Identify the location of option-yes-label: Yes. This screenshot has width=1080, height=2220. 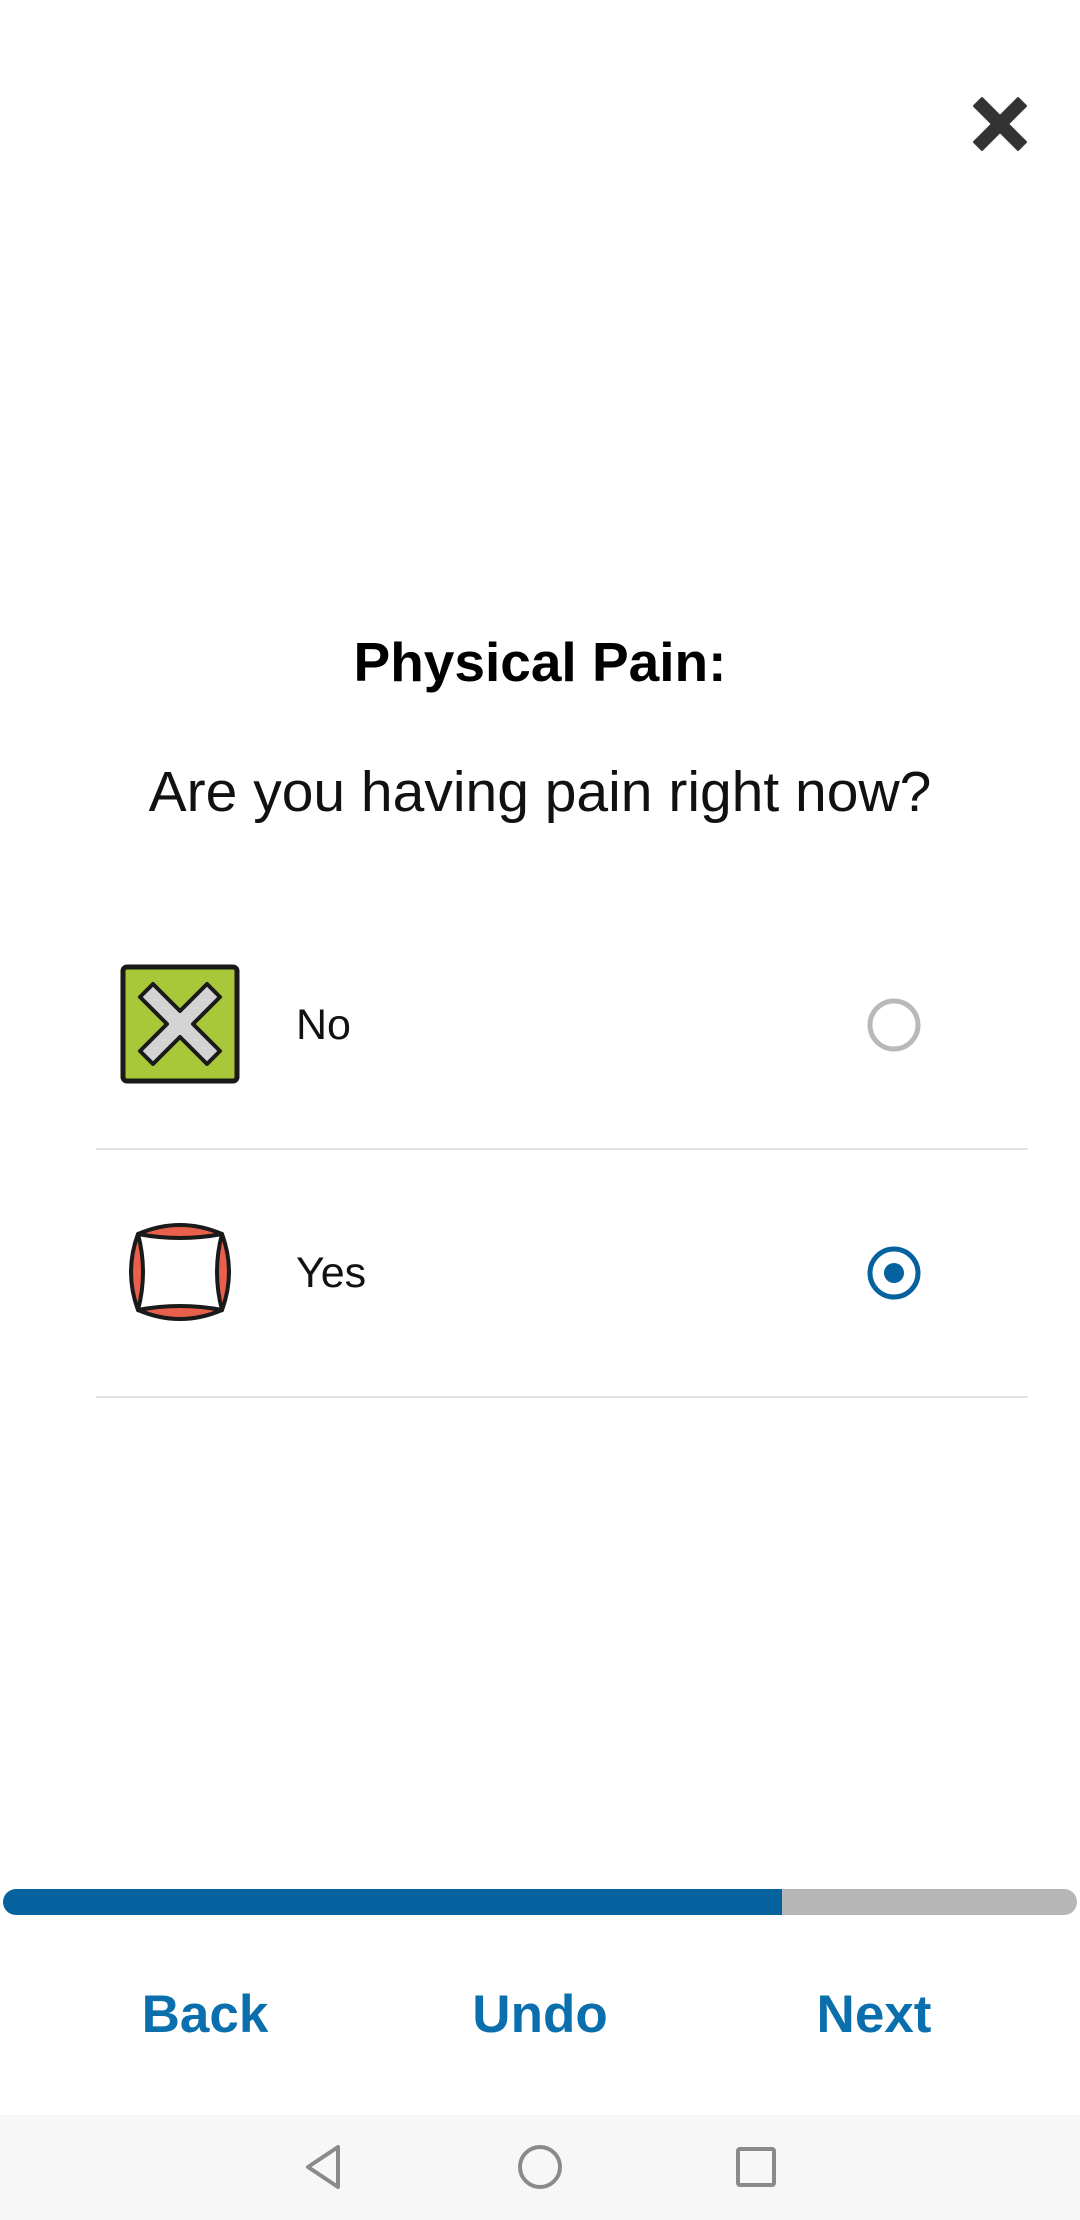
(331, 1273).